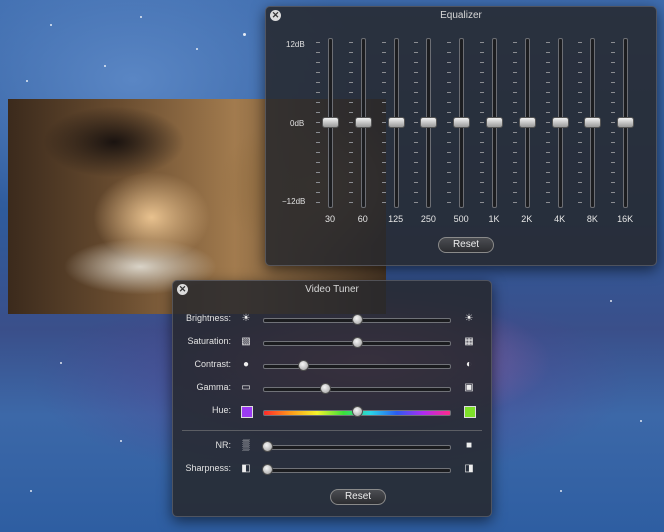 The width and height of the screenshot is (664, 532). What do you see at coordinates (208, 318) in the screenshot?
I see `tuner-label: Brightness:` at bounding box center [208, 318].